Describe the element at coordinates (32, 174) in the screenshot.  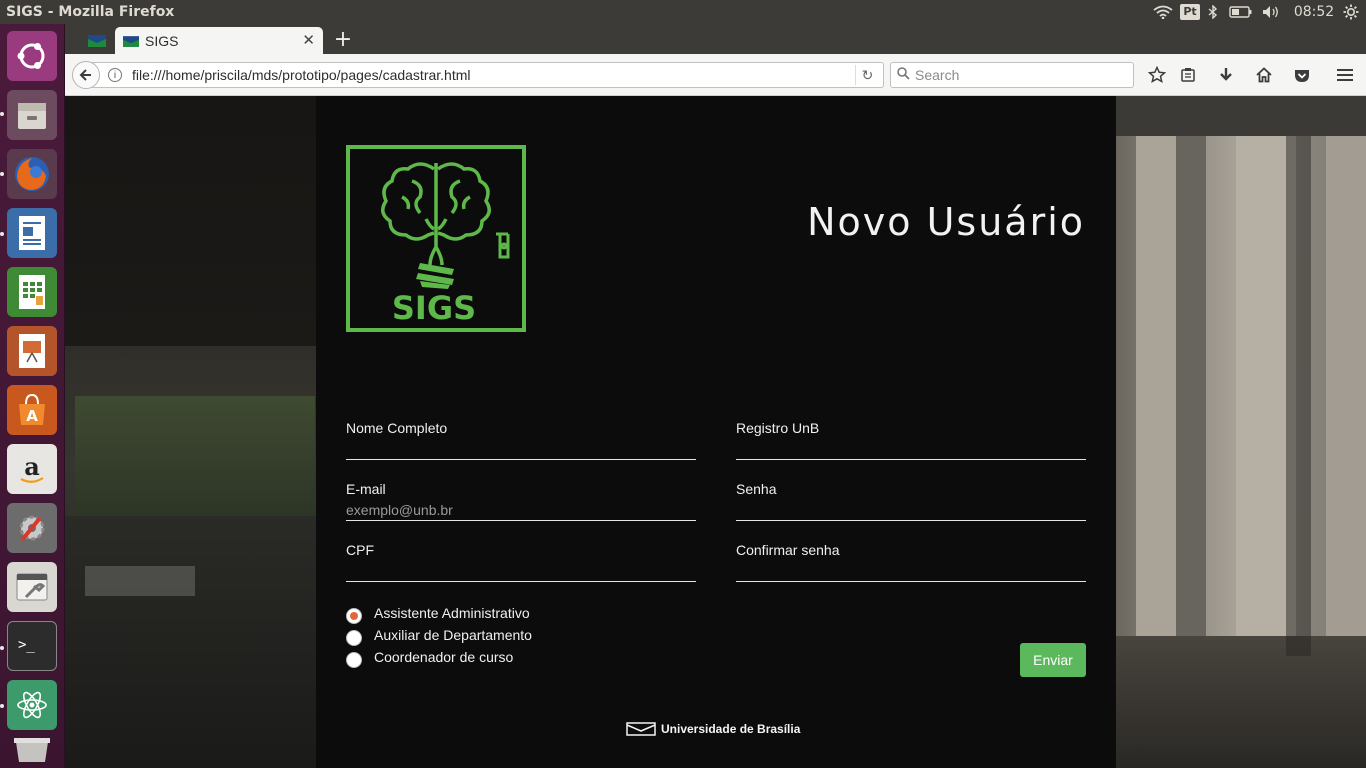
I see `firefox-icon` at that location.